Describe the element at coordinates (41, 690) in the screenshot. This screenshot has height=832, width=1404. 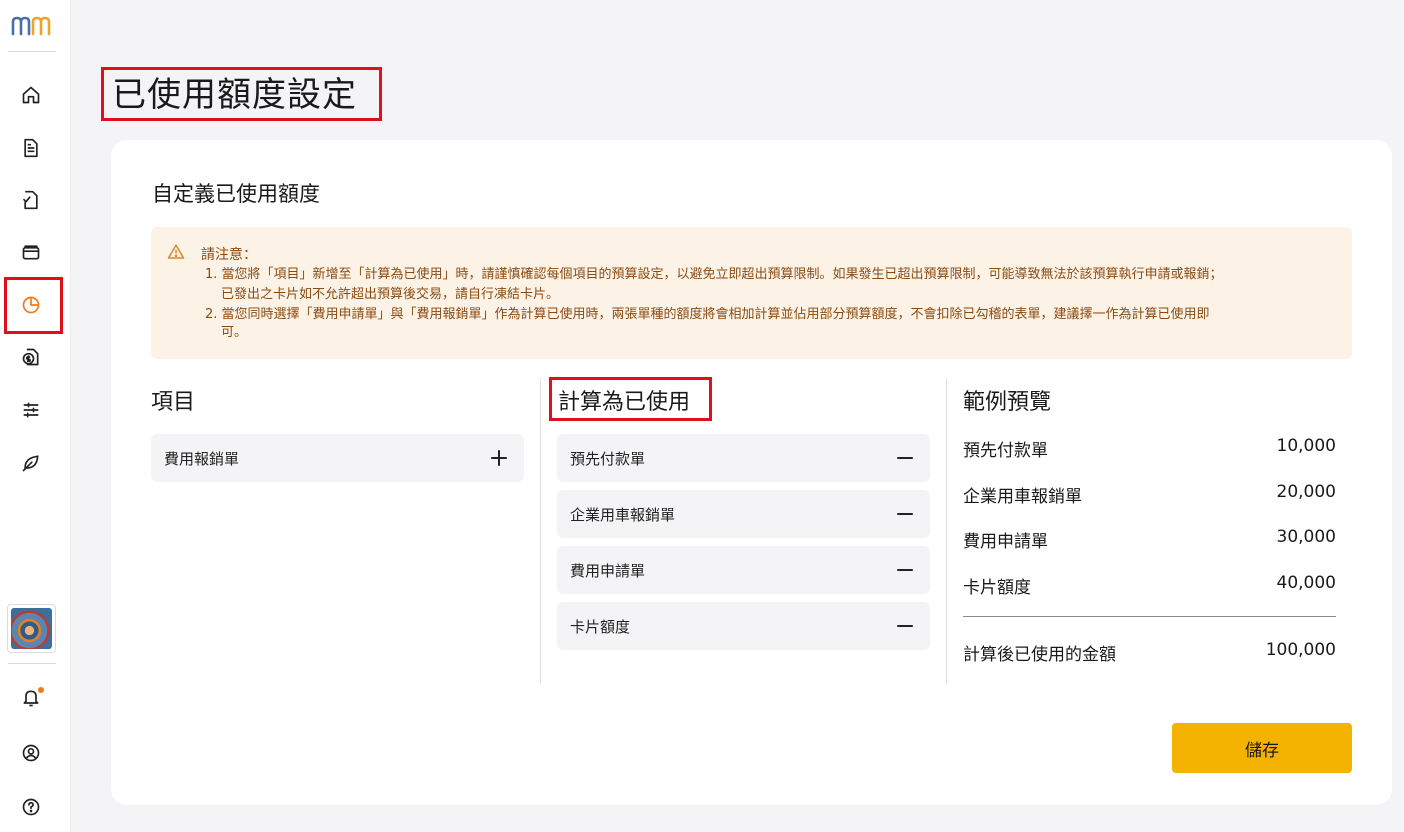
I see `notification-dot` at that location.